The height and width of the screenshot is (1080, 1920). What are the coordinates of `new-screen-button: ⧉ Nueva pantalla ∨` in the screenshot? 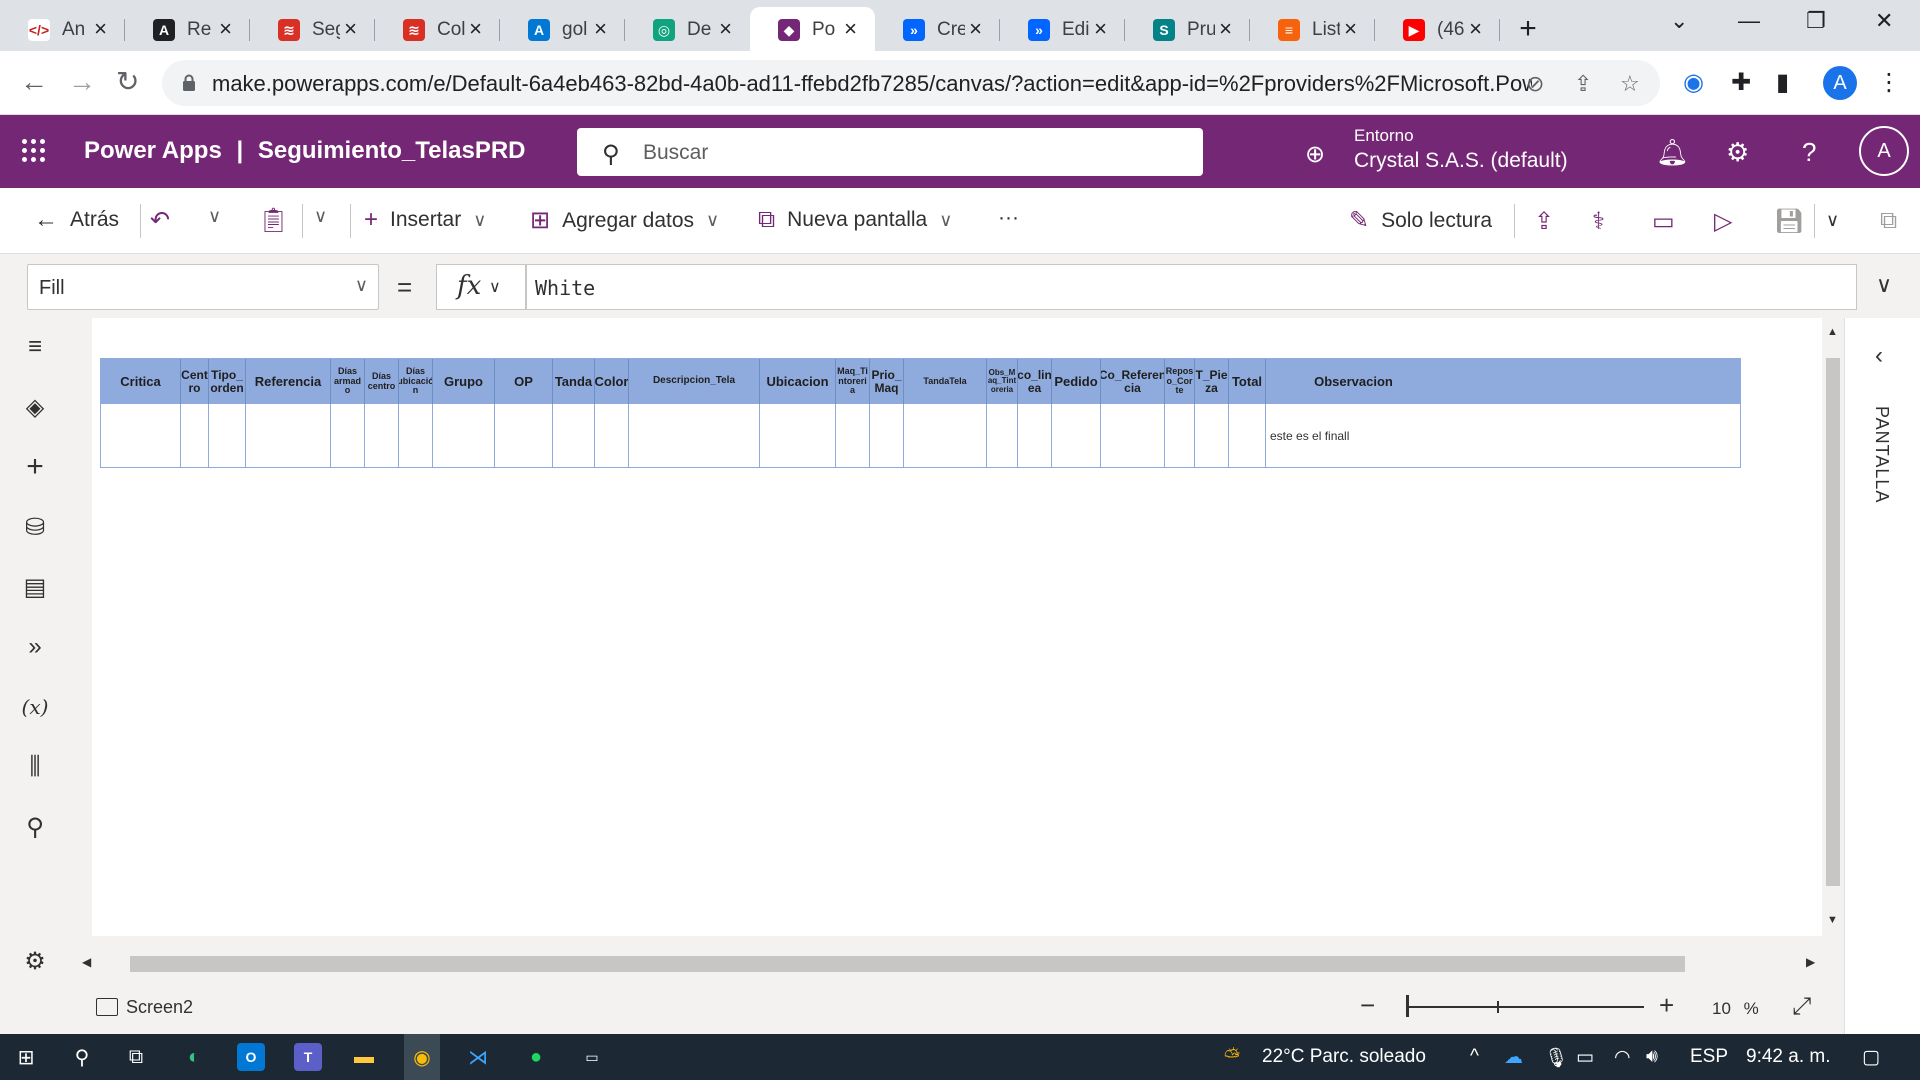 It's located at (855, 220).